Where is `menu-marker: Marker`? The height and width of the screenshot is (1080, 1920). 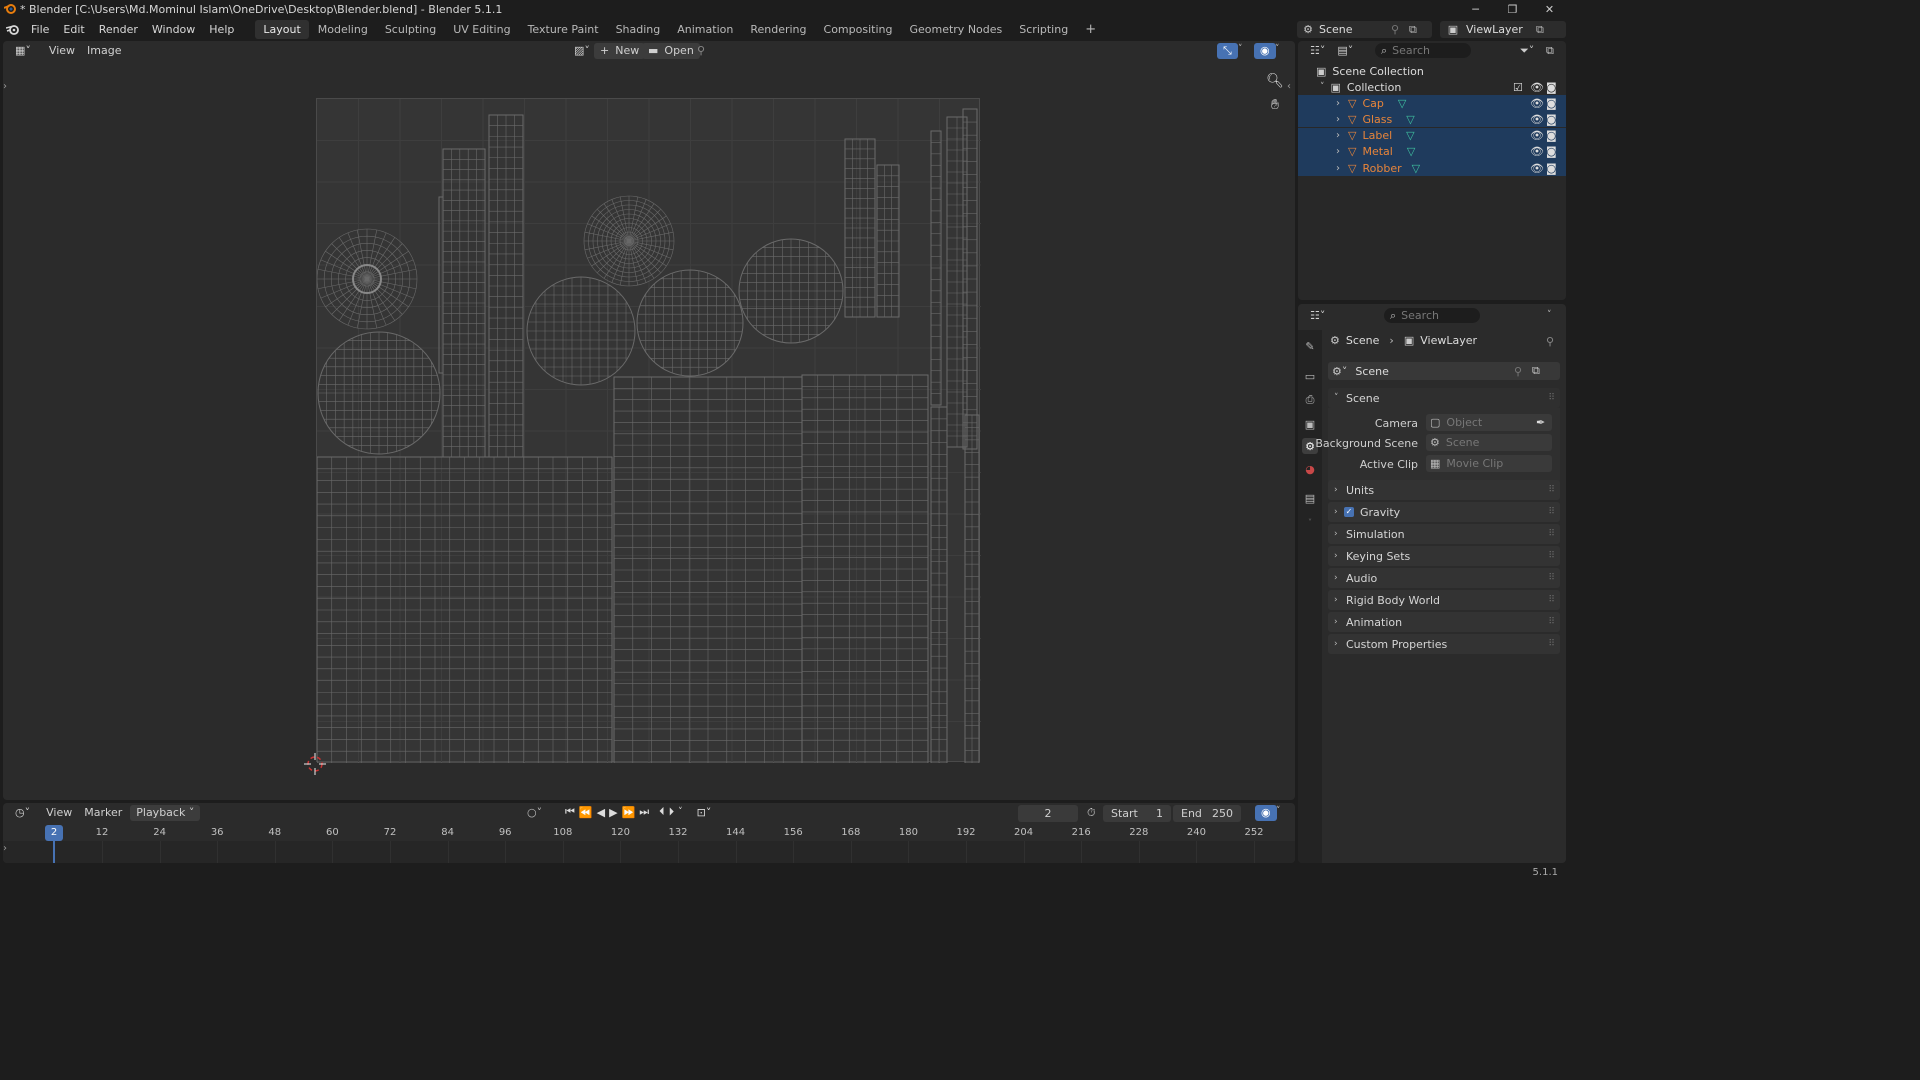 menu-marker: Marker is located at coordinates (103, 813).